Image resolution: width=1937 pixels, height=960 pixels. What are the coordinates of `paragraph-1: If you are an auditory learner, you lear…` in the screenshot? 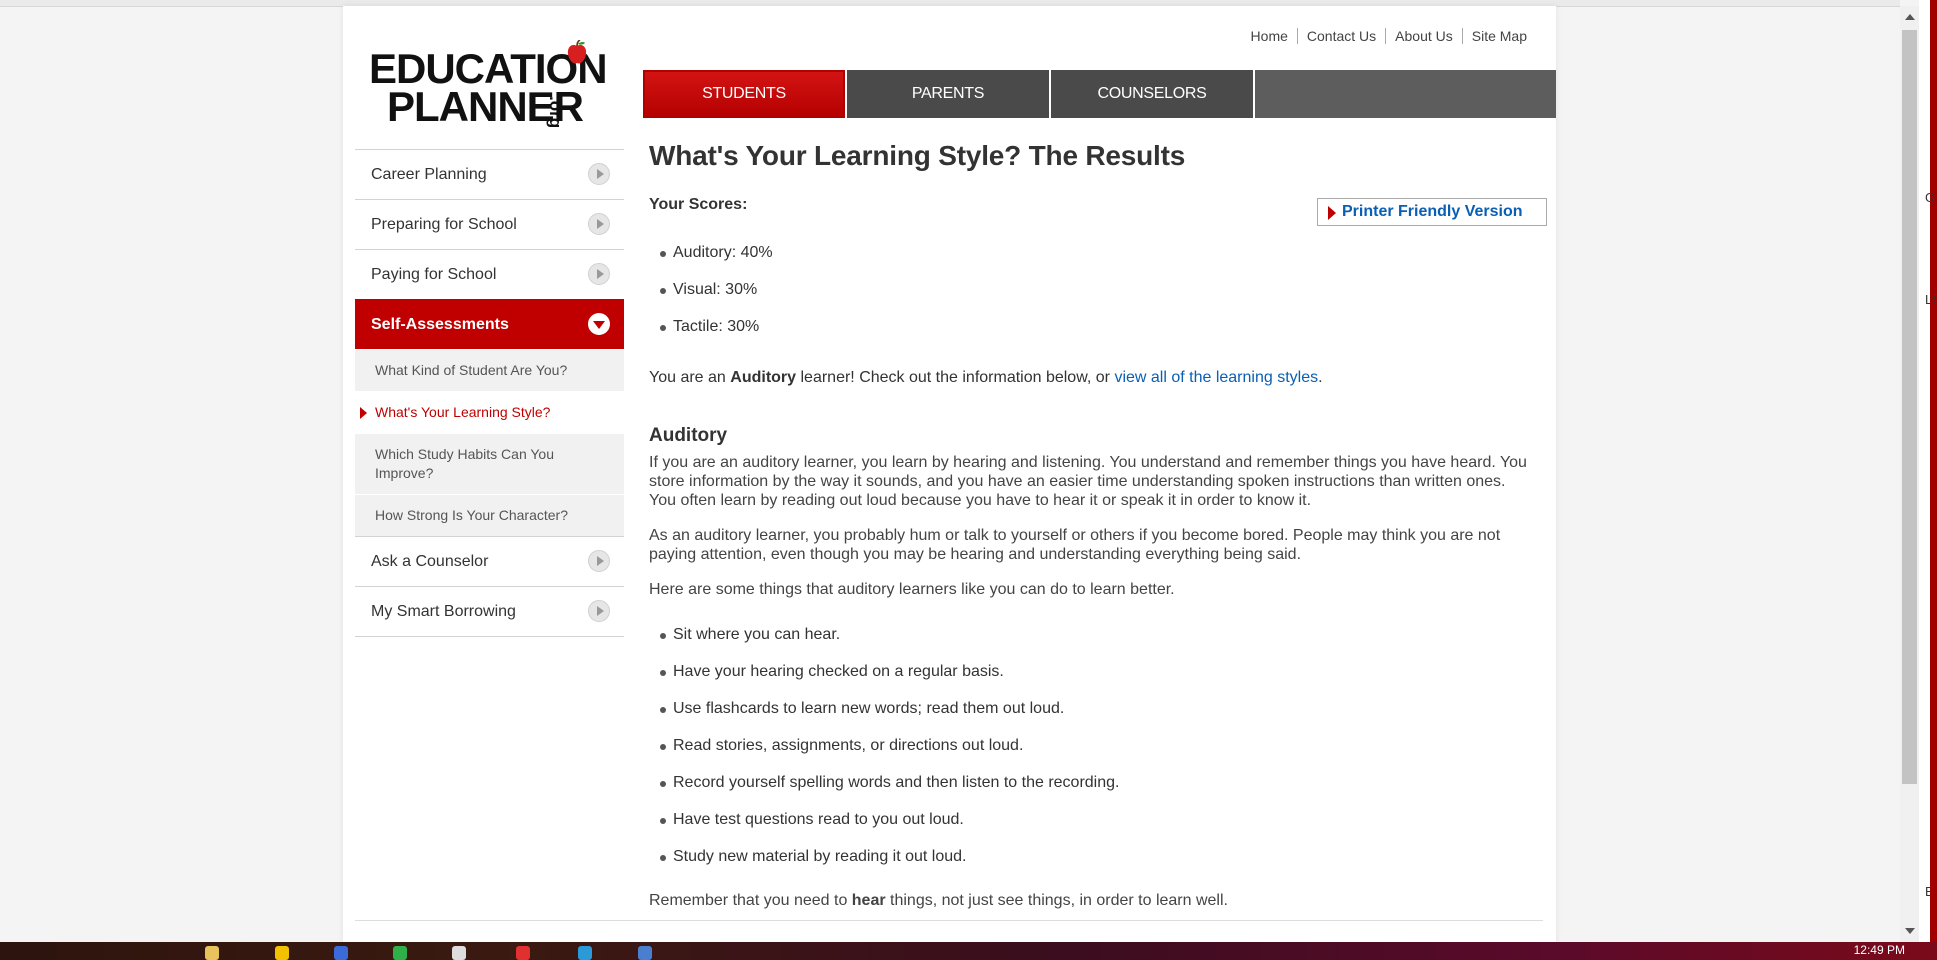 It's located at (1088, 481).